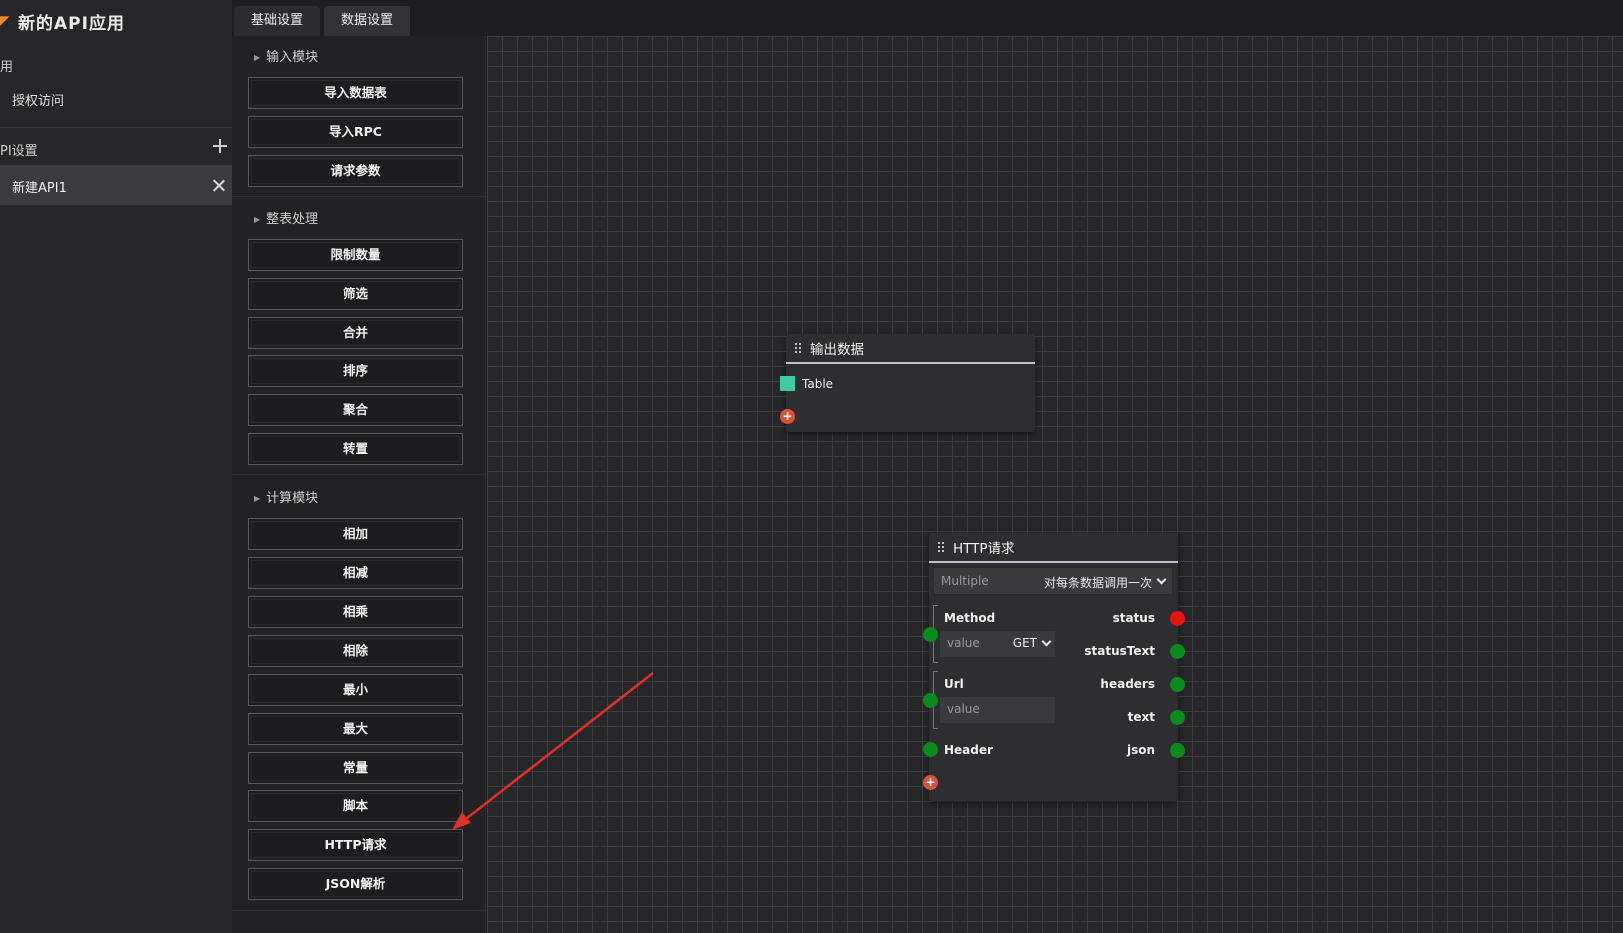 Image resolution: width=1623 pixels, height=933 pixels. I want to click on tab-data-settings: 数据设置, so click(367, 21).